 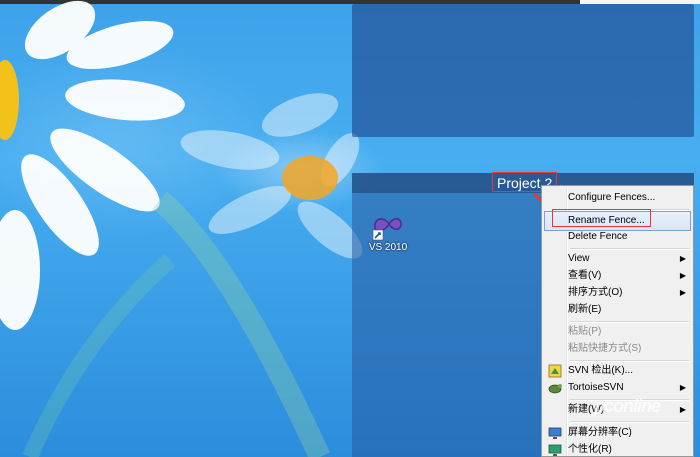 I want to click on menu-item-tortoisesvn: TortoiseSVN ▶, so click(x=617, y=388).